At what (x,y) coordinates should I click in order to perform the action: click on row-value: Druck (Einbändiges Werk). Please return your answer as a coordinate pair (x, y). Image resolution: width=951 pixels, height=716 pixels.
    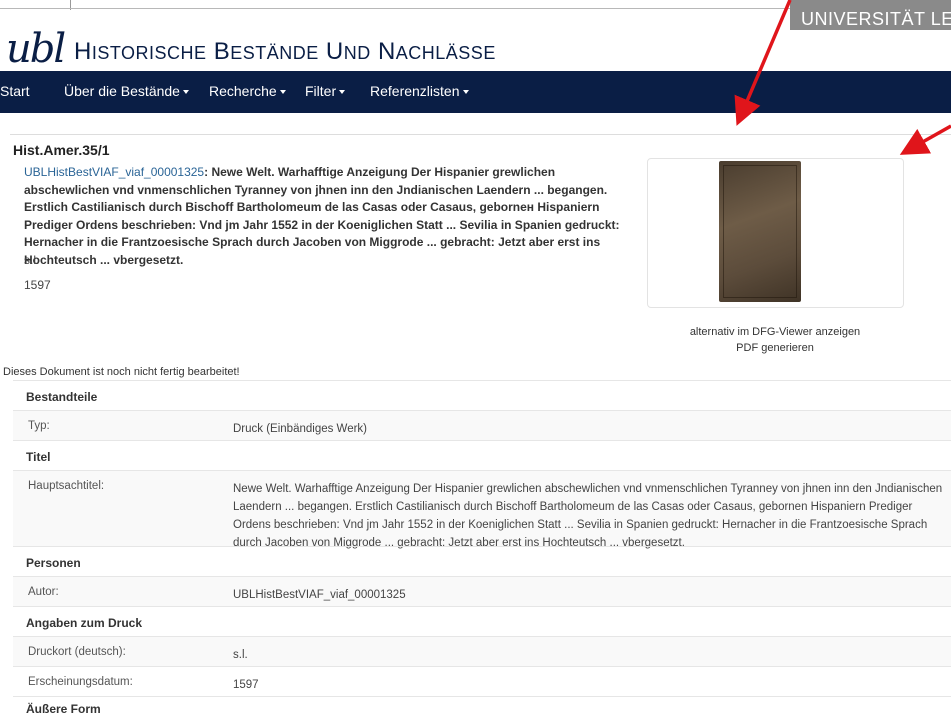
    Looking at the image, I should click on (300, 429).